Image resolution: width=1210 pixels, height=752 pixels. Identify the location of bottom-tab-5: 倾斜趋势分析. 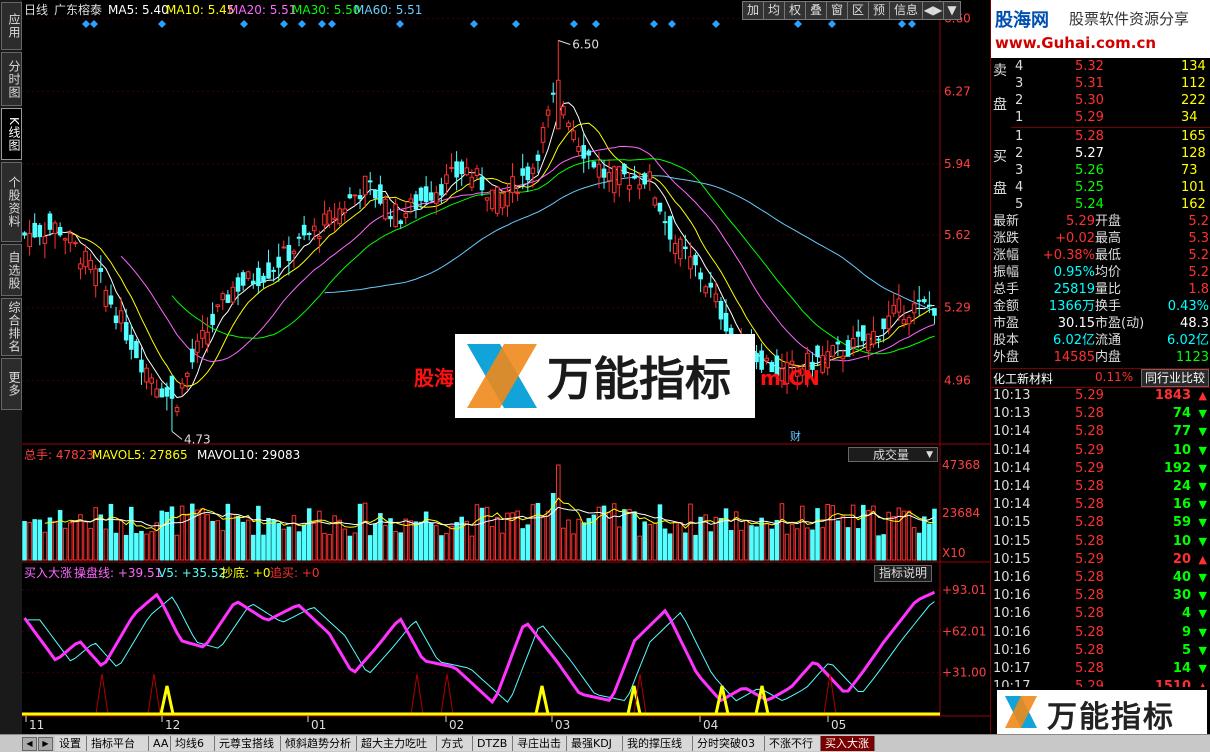
(319, 743).